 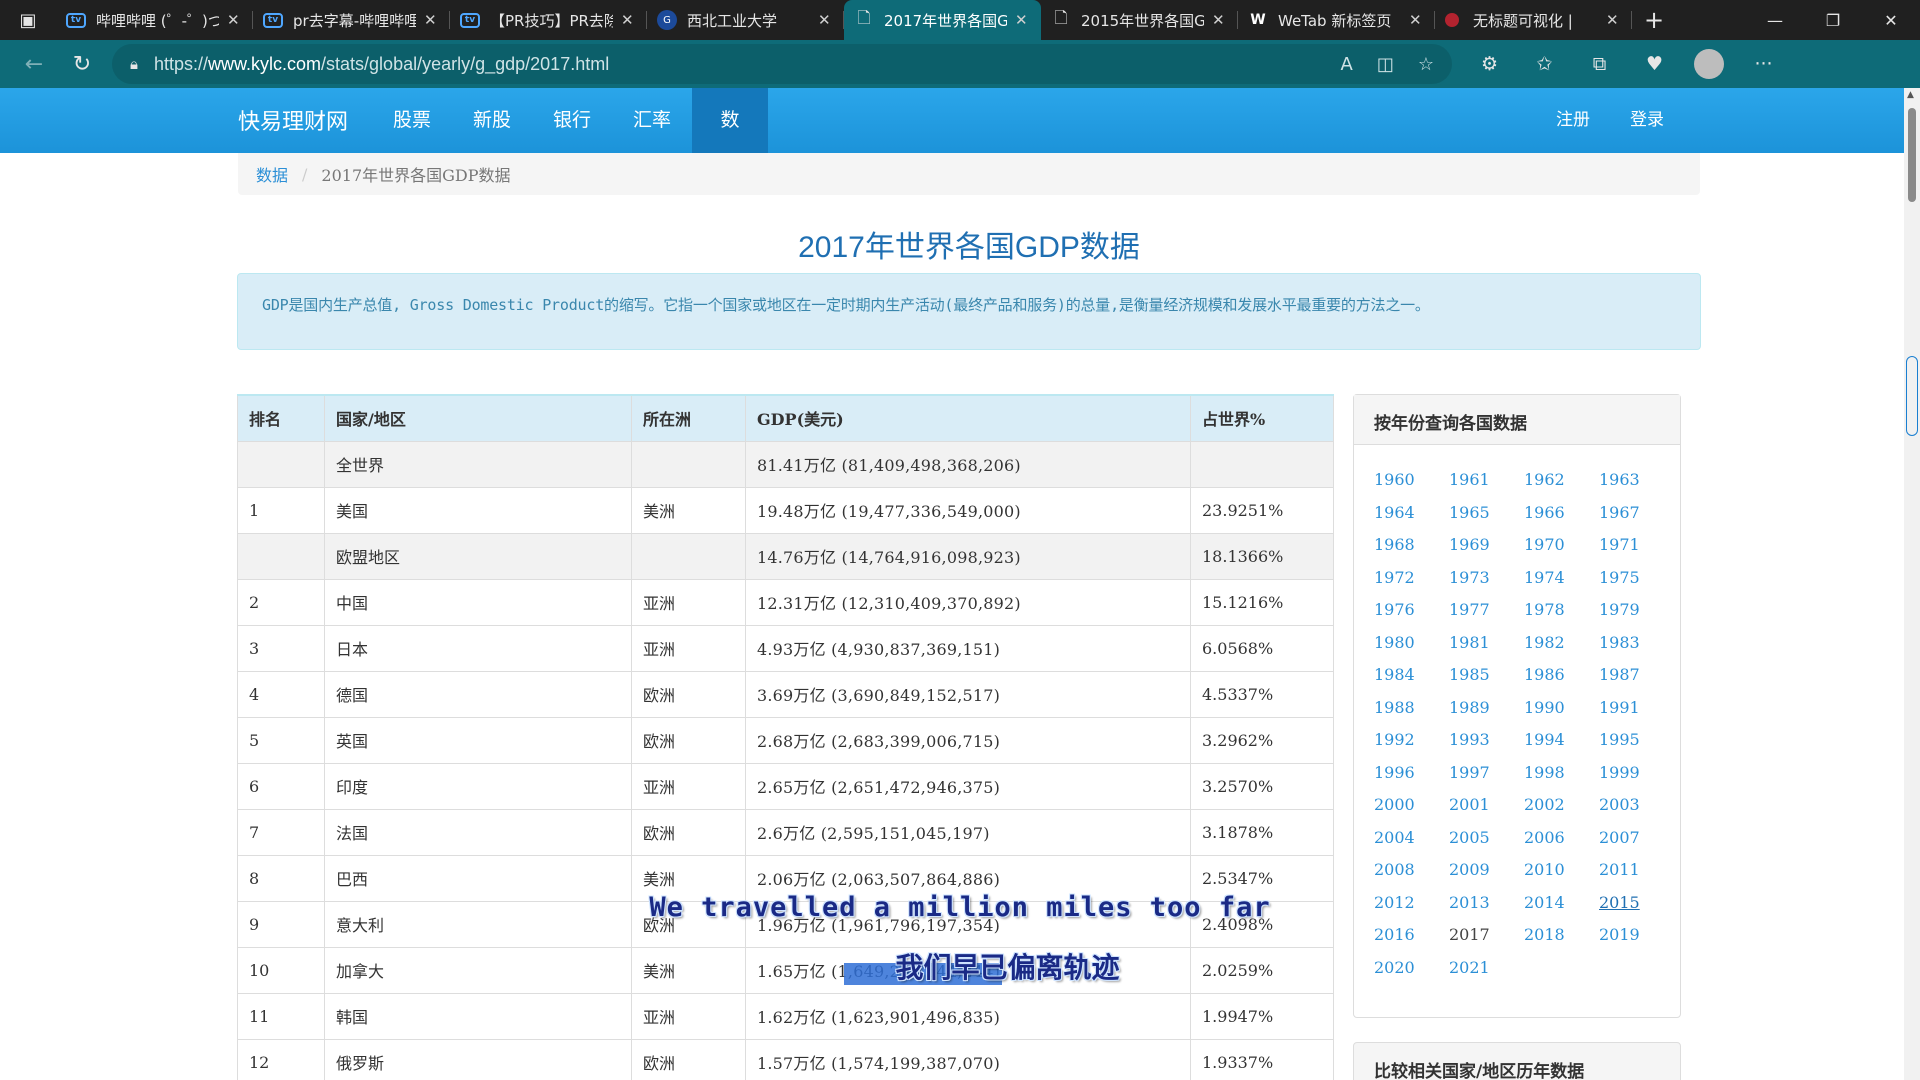 I want to click on browser-tab: tv 哔哩哔哩 (゜-゜)つ ✕, so click(x=154, y=20).